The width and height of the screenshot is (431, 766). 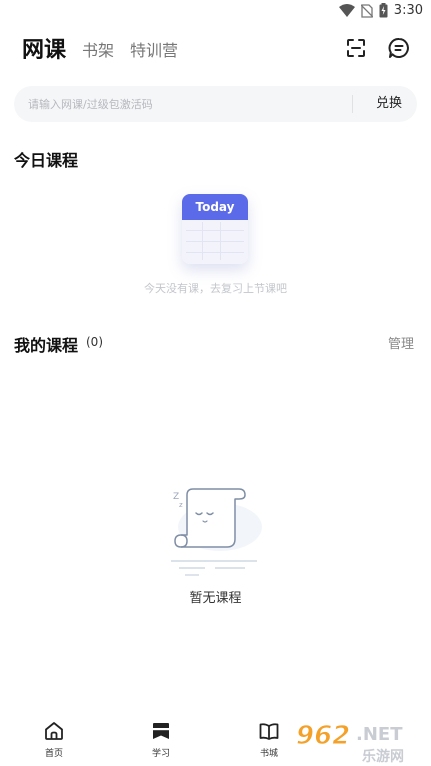 I want to click on nav-label-home: 首页, so click(x=53, y=754).